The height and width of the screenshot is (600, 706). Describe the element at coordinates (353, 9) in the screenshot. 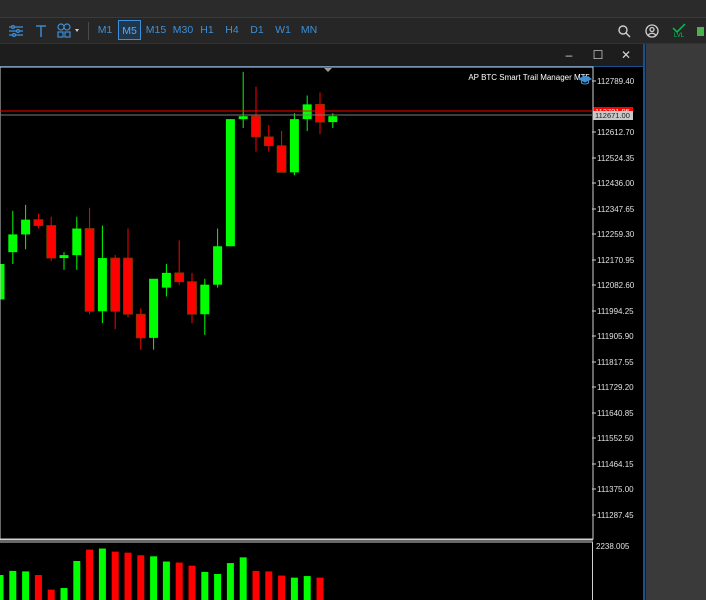

I see `top-menu-strip` at that location.